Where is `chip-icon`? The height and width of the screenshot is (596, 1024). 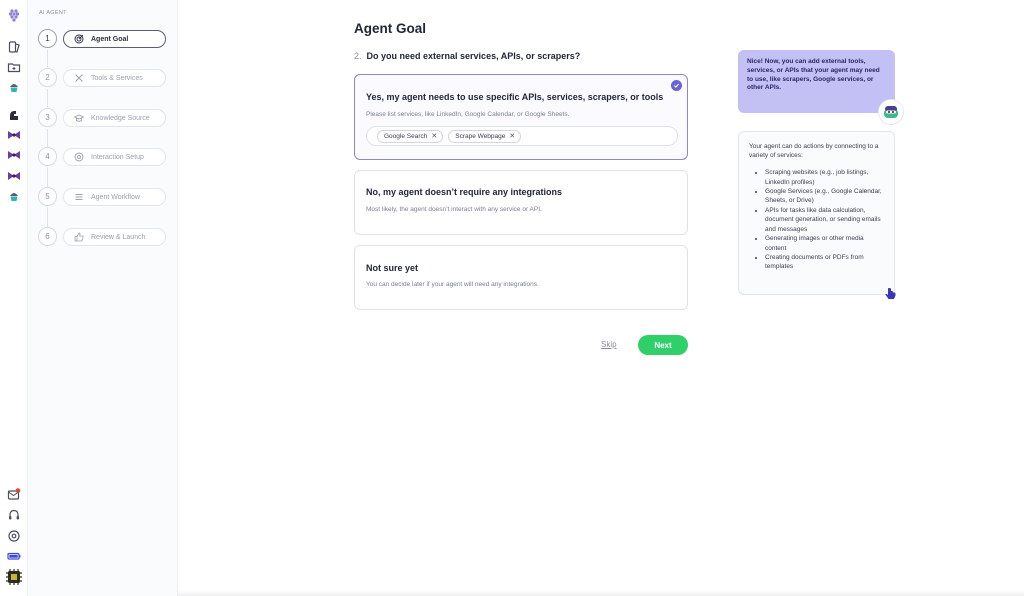
chip-icon is located at coordinates (14, 577).